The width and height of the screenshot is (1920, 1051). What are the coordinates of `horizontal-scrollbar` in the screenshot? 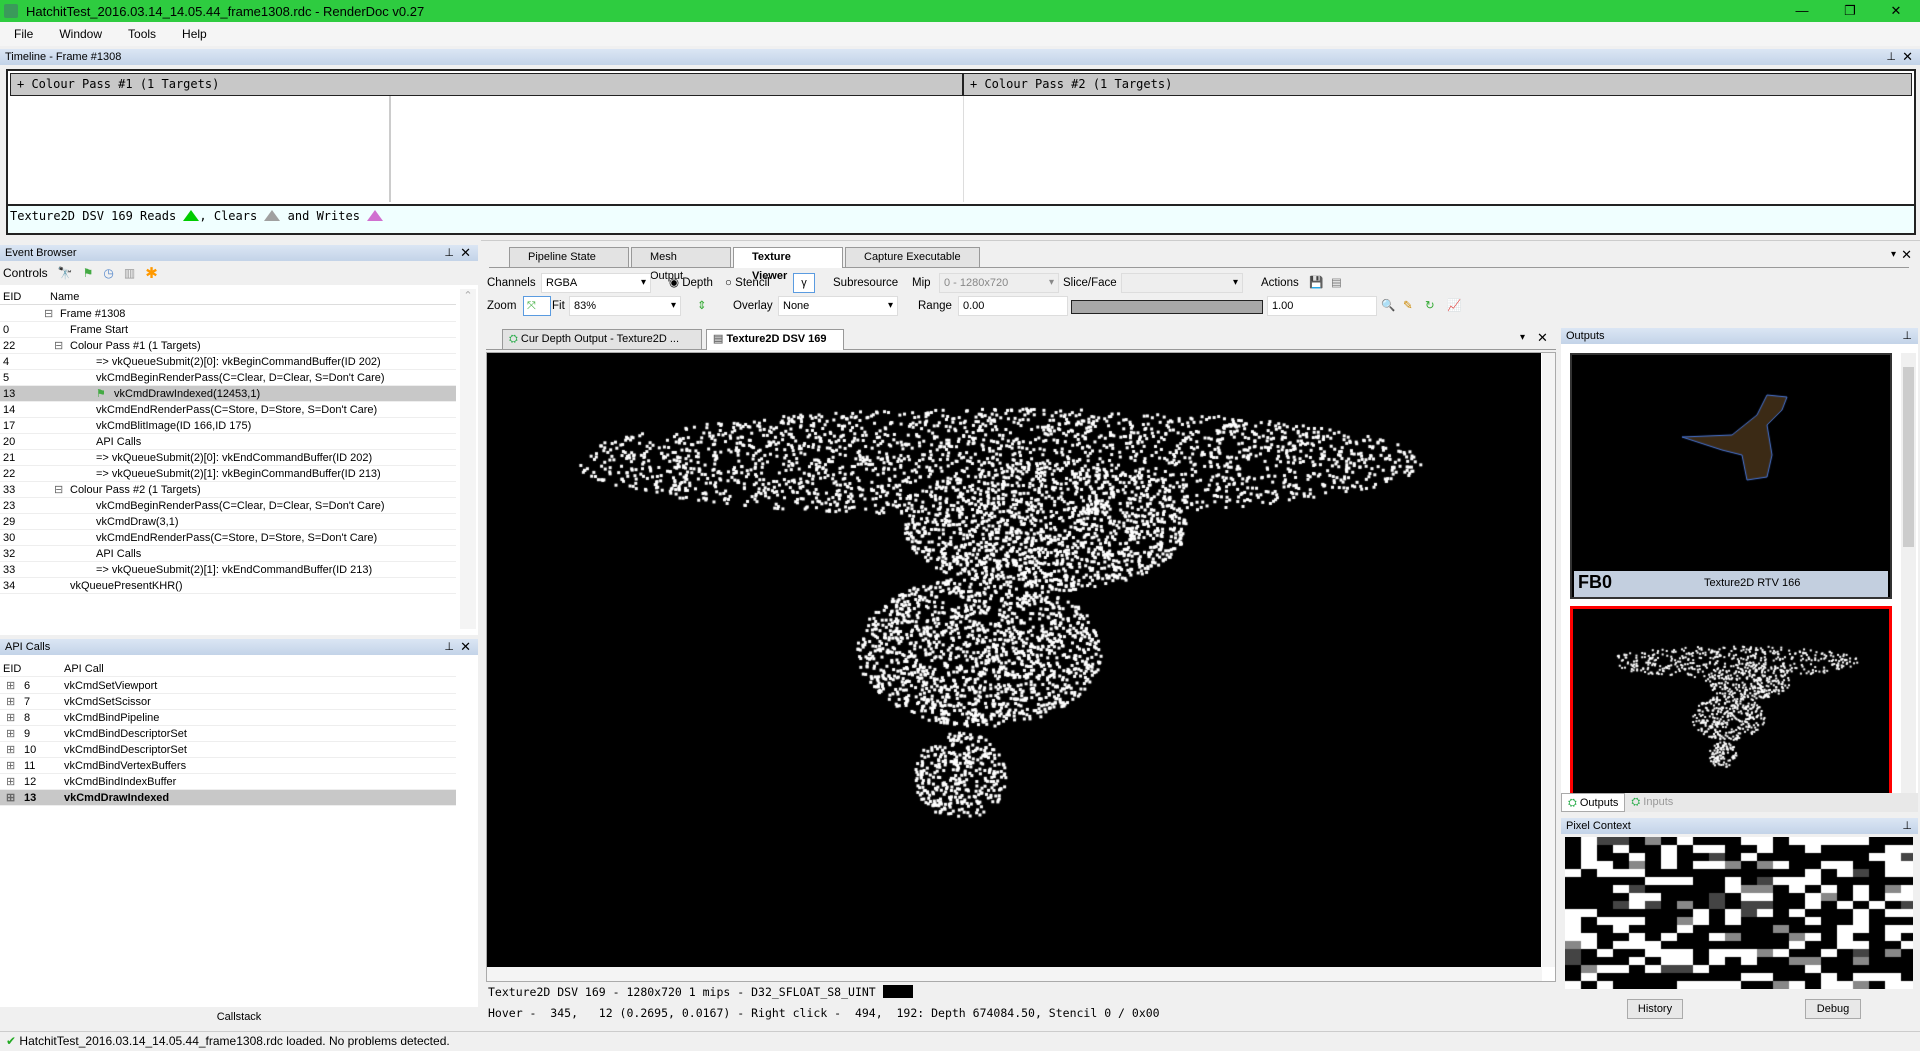 It's located at (1014, 974).